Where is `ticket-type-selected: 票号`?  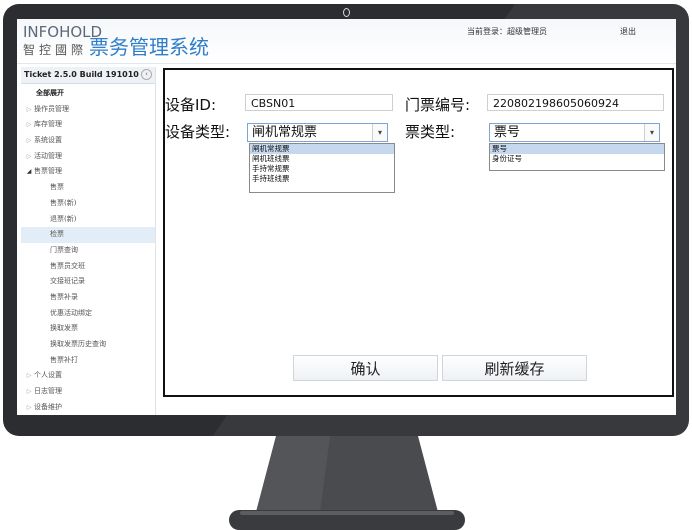
ticket-type-selected: 票号 is located at coordinates (507, 132).